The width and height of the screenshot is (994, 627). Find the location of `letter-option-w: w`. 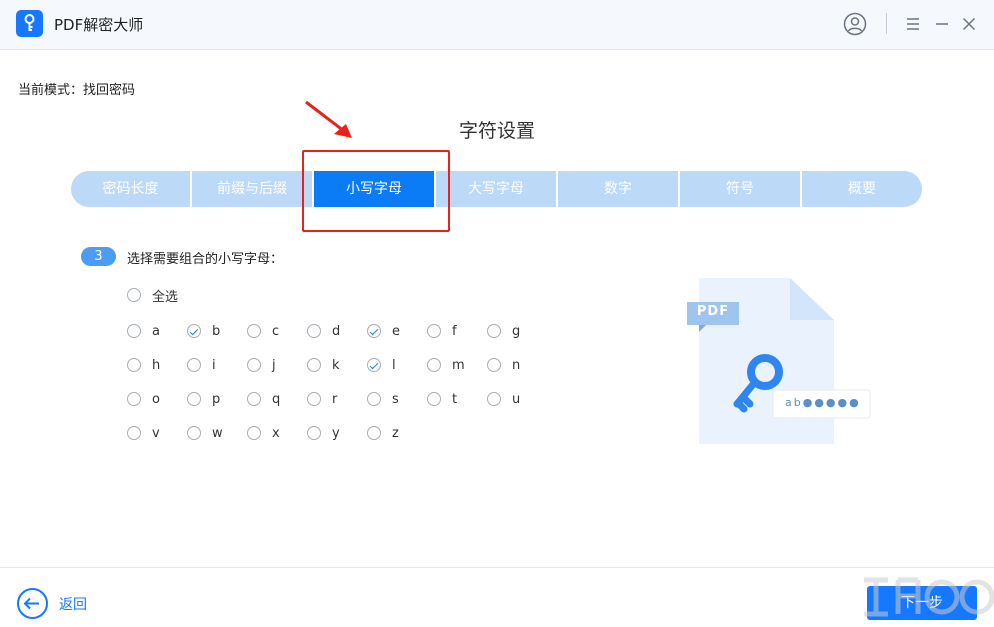

letter-option-w: w is located at coordinates (205, 433).